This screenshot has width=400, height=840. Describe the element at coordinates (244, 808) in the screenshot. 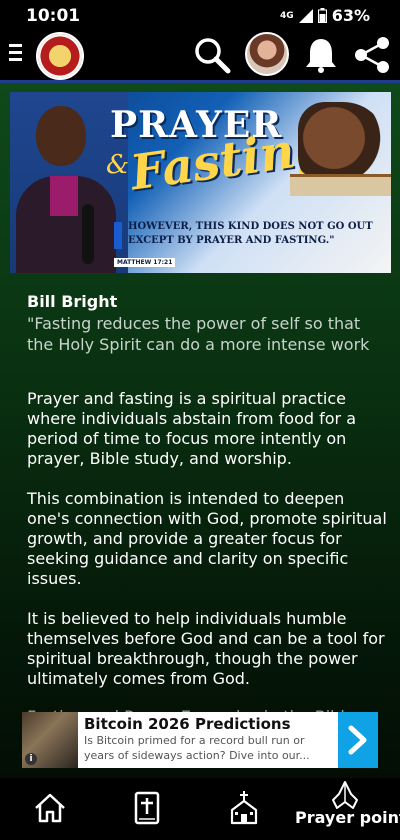

I see `church-icon` at that location.